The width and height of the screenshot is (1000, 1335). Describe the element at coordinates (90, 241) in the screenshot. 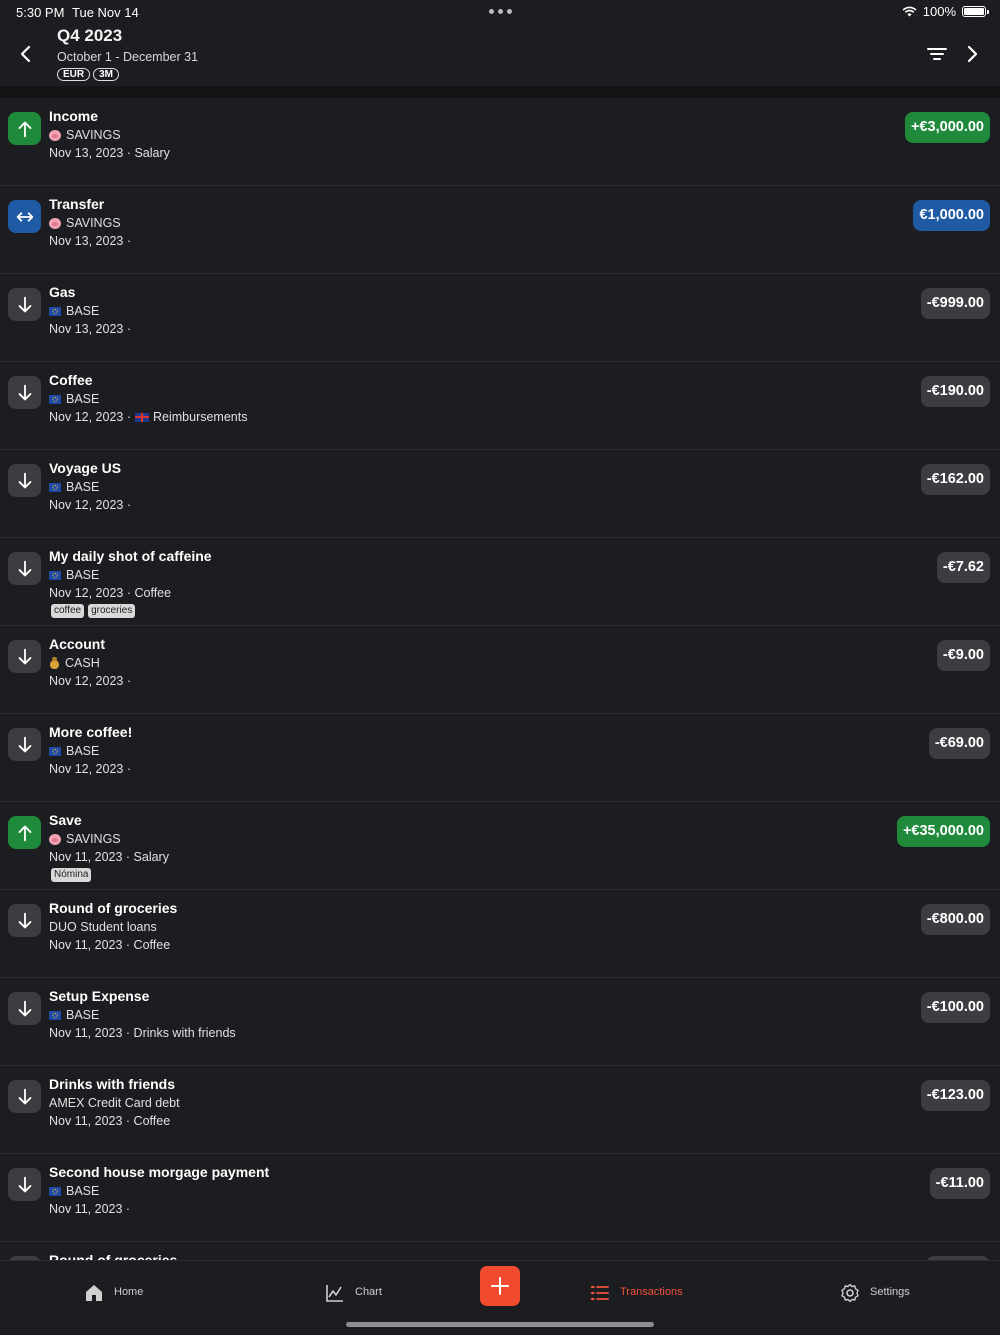

I see `transaction-meta: Nov 13, 2023 ·` at that location.